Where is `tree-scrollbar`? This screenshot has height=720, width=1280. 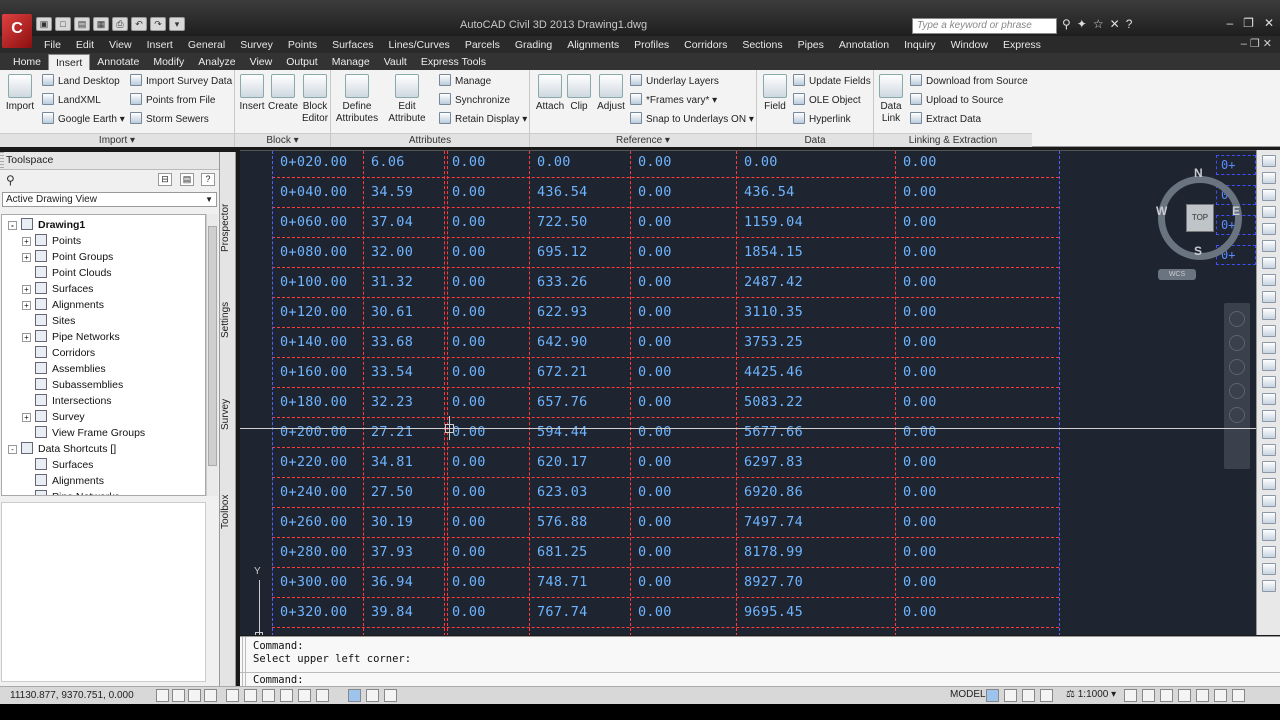
tree-scrollbar is located at coordinates (212, 355).